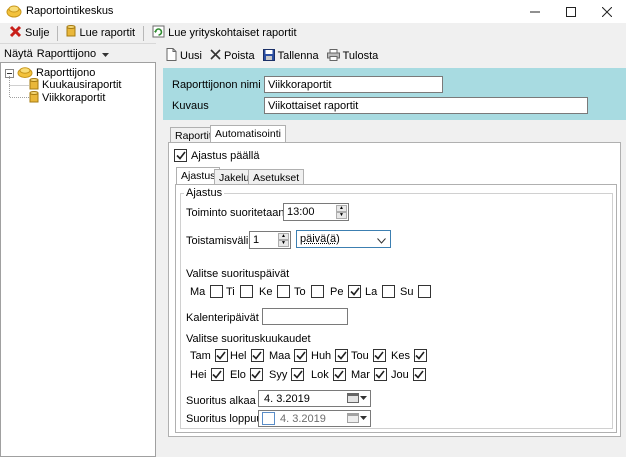  I want to click on month-label: Maa, so click(280, 355).